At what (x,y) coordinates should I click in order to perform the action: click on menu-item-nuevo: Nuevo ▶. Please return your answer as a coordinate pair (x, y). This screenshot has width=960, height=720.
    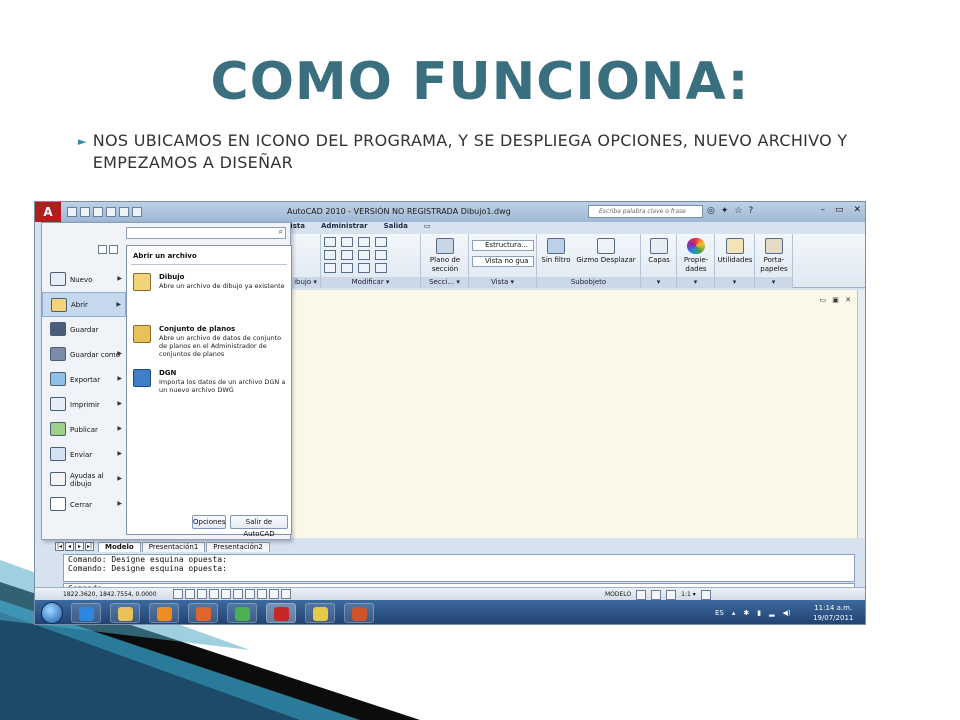
    Looking at the image, I should click on (84, 279).